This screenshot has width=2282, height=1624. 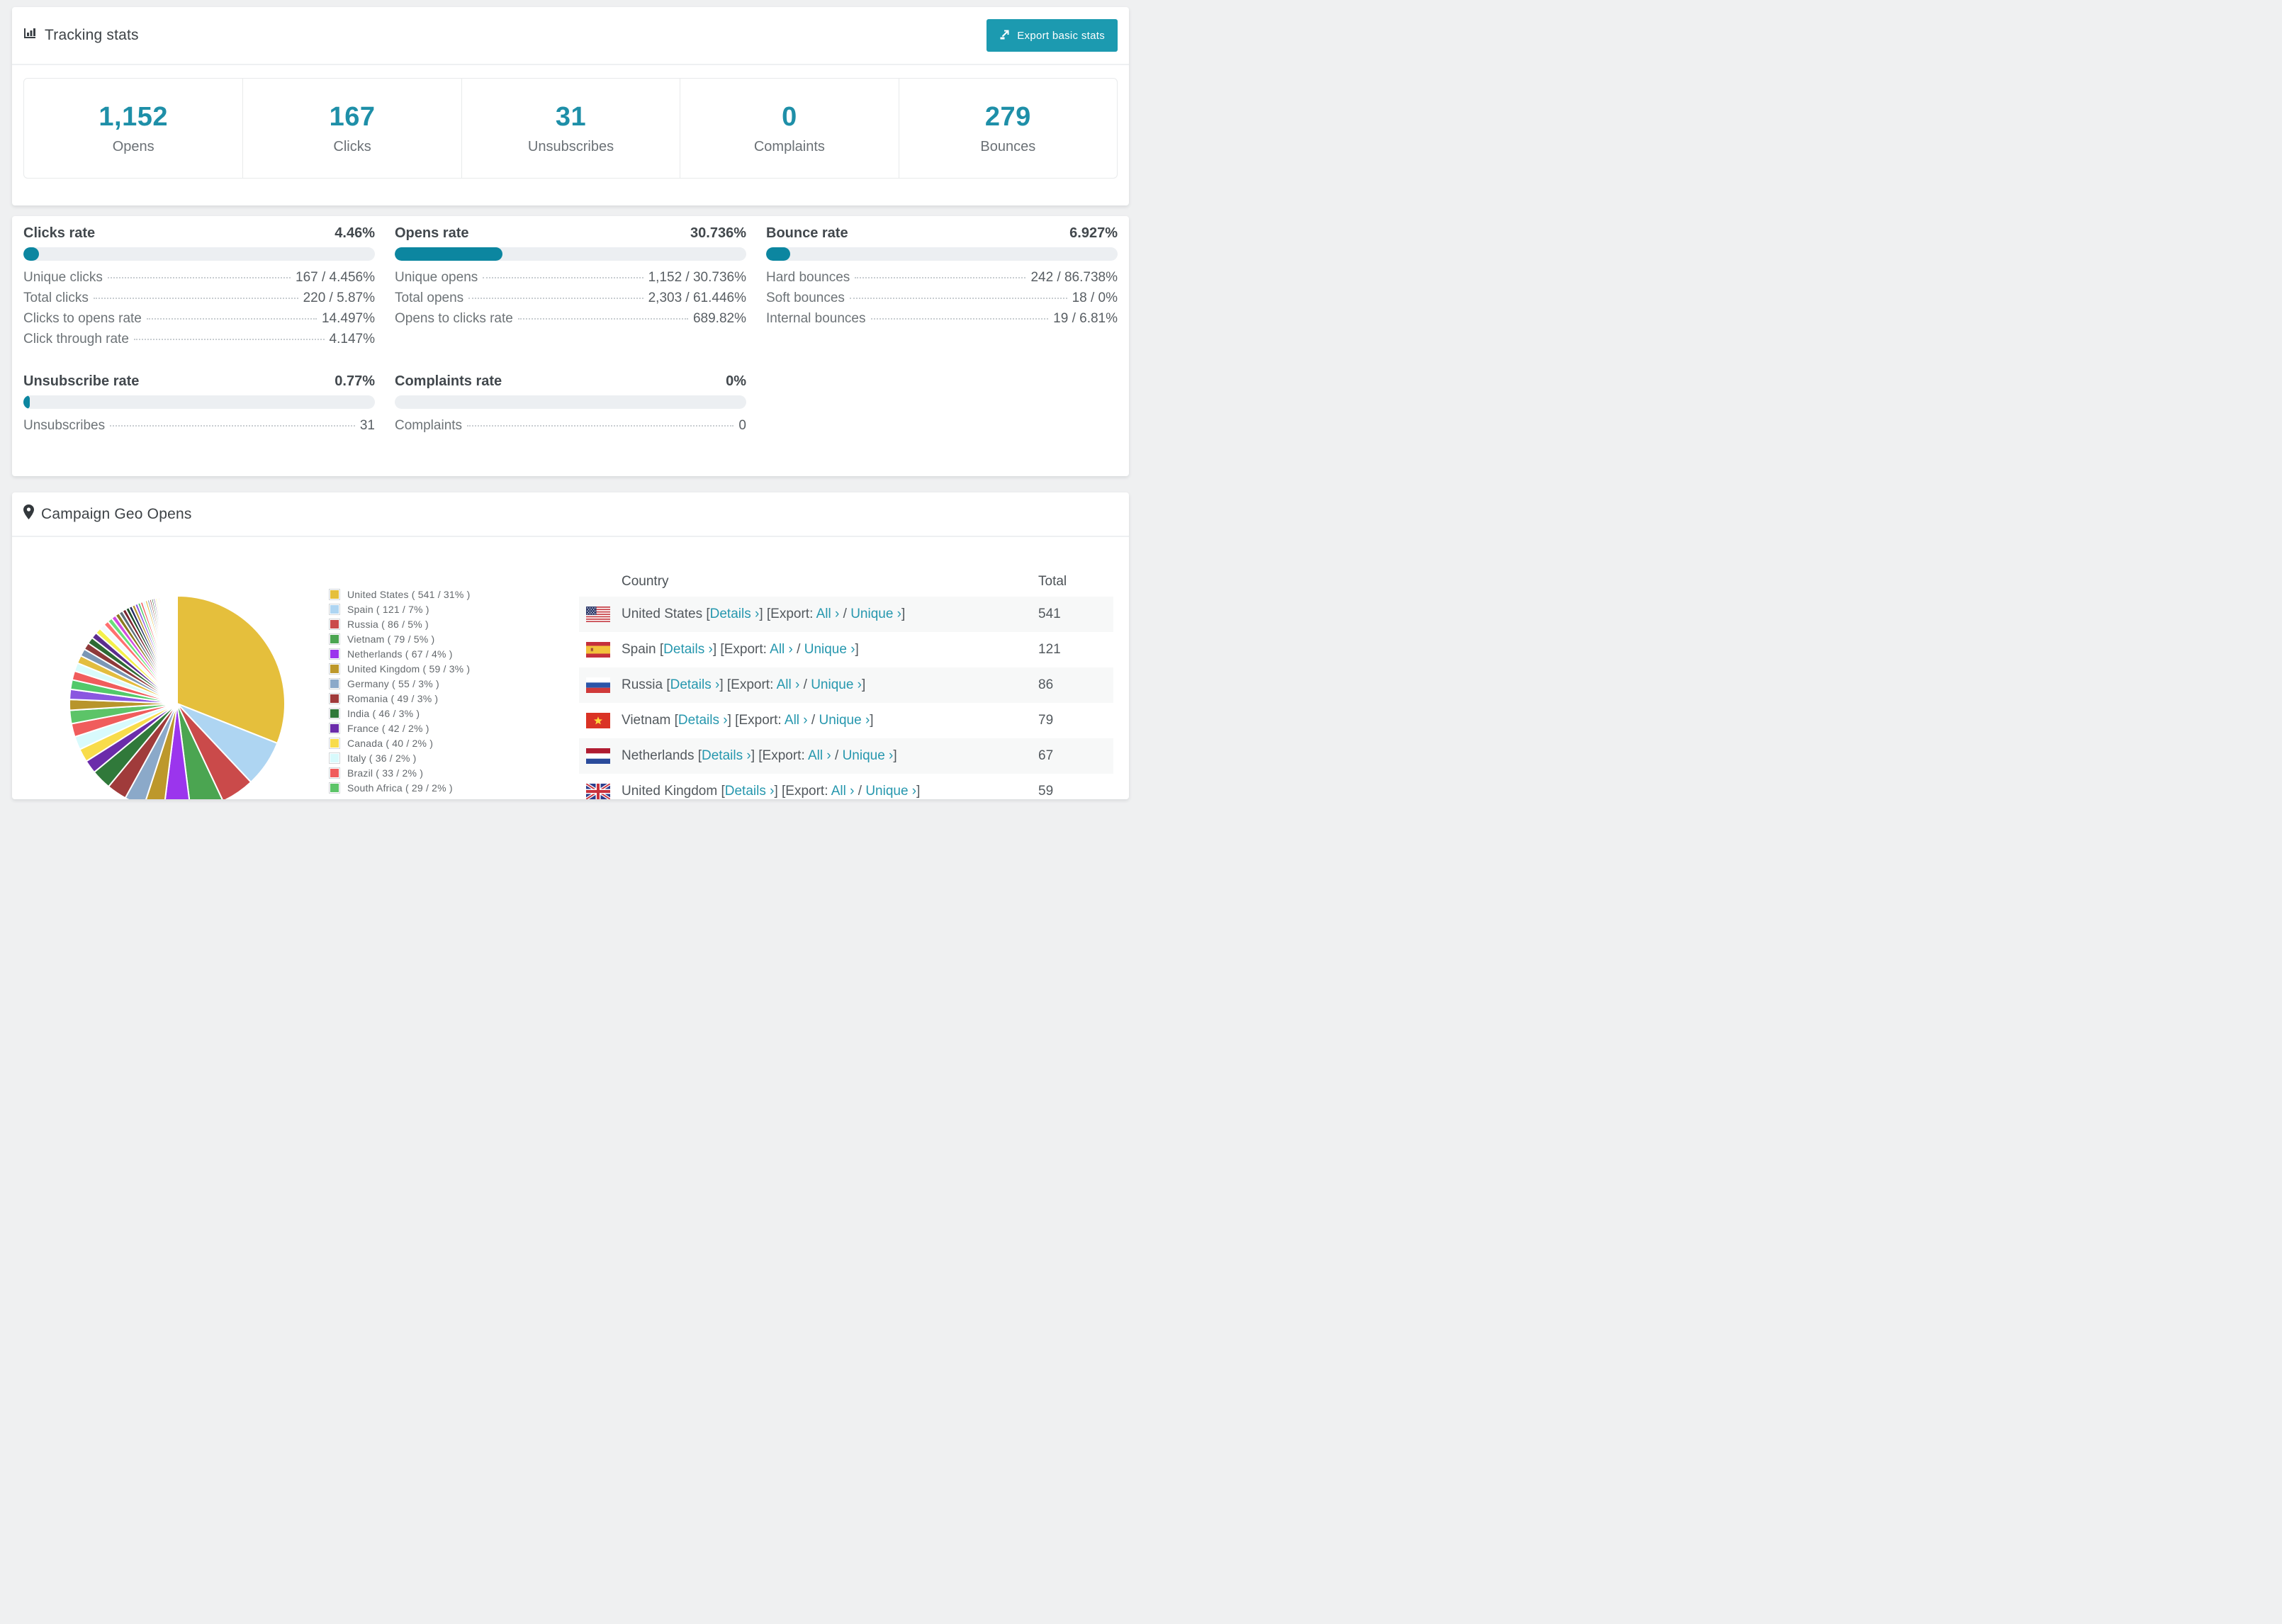 I want to click on column-header-total: Total, so click(x=1053, y=582).